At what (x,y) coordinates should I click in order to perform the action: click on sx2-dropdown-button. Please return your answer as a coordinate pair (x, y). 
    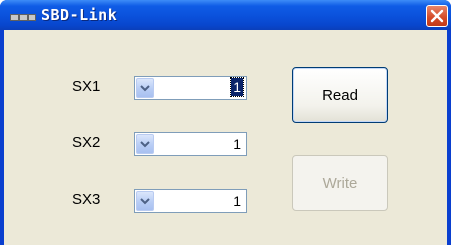
    Looking at the image, I should click on (145, 144).